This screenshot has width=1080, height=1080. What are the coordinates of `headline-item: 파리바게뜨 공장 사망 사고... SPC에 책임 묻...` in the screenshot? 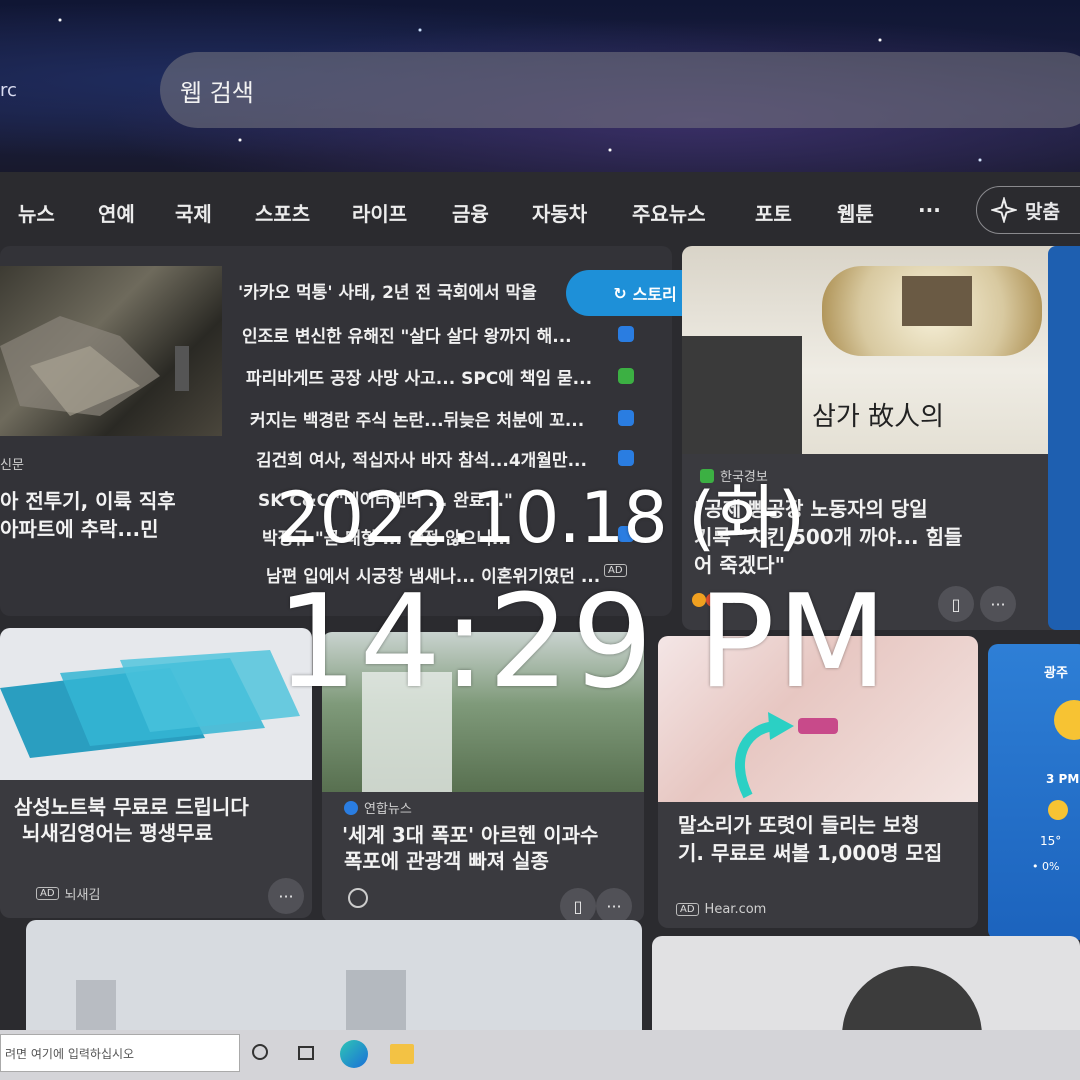 It's located at (419, 376).